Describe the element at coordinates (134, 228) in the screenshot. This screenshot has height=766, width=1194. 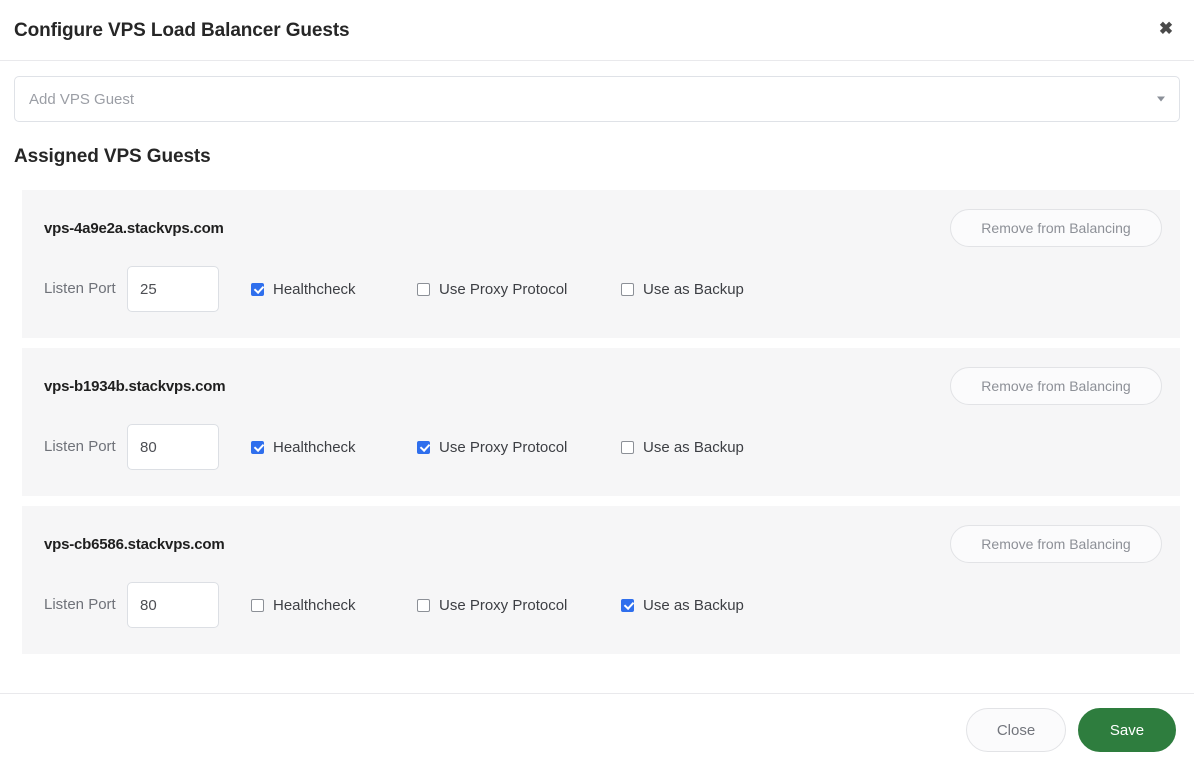
I see `guest-hostname: vps-4a9e2a.stackvps.com` at that location.